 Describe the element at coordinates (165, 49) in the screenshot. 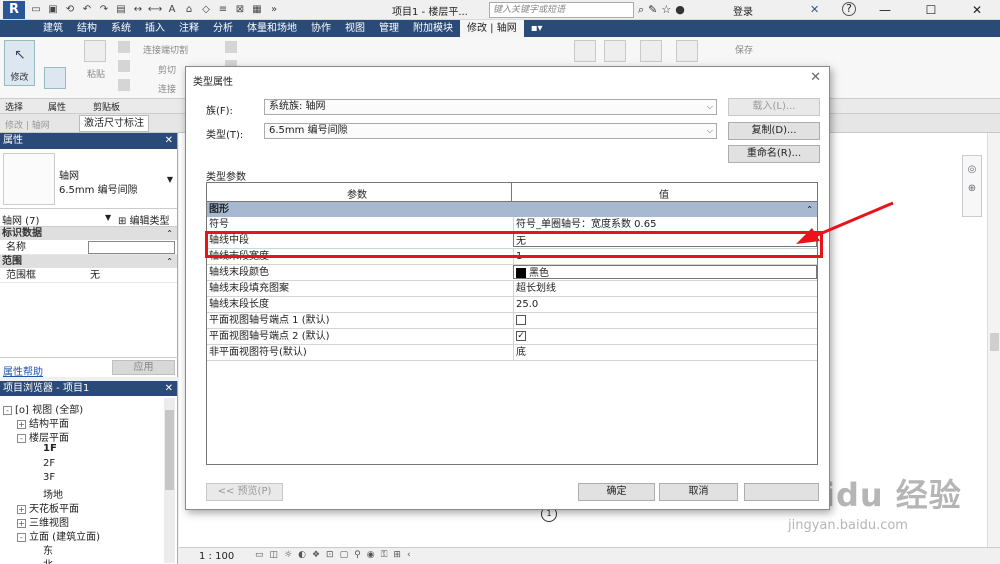

I see `join-cut-button: 连接端切割` at that location.